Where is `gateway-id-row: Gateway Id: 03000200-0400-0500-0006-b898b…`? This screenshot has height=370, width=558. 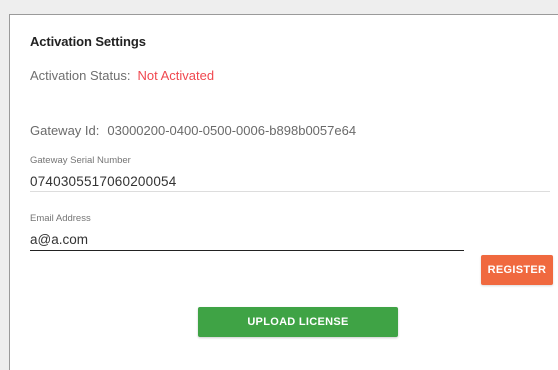 gateway-id-row: Gateway Id: 03000200-0400-0500-0006-b898b… is located at coordinates (193, 130).